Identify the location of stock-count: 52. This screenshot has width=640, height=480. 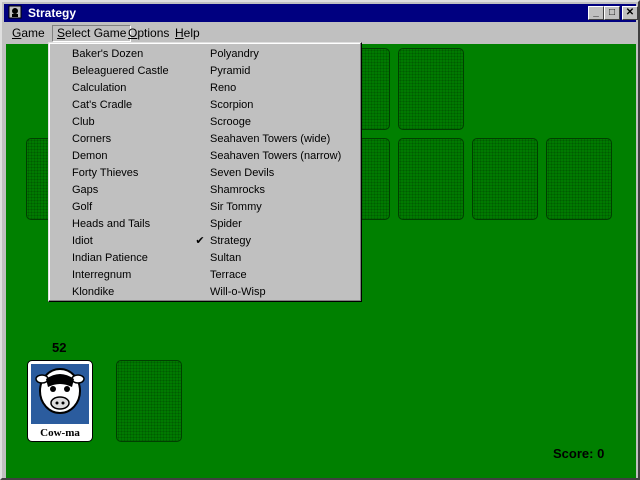
(59, 347).